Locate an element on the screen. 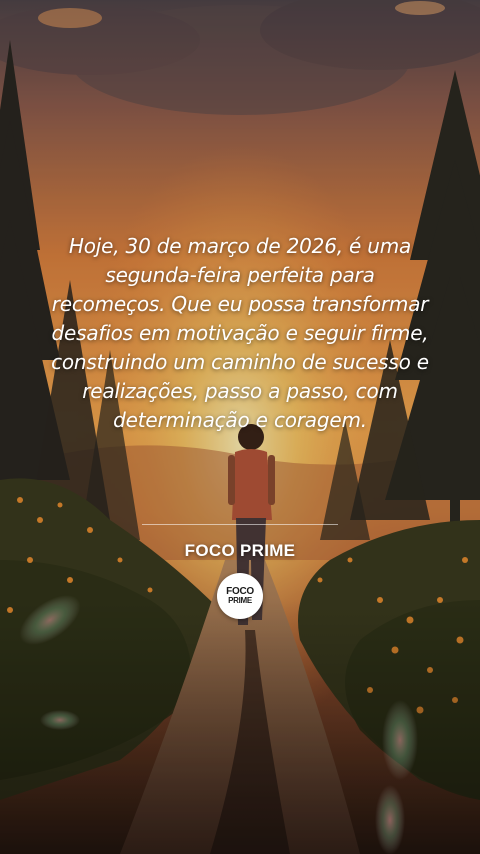  brand-logo: FOCO PRIME is located at coordinates (240, 596).